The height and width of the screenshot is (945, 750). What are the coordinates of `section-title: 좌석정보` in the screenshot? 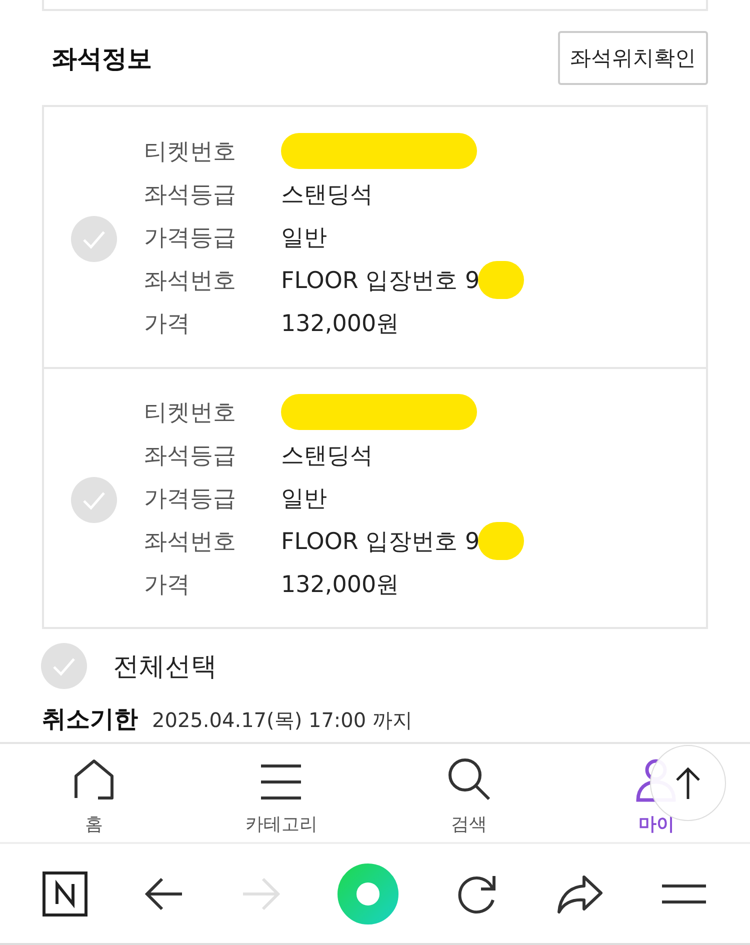 It's located at (102, 58).